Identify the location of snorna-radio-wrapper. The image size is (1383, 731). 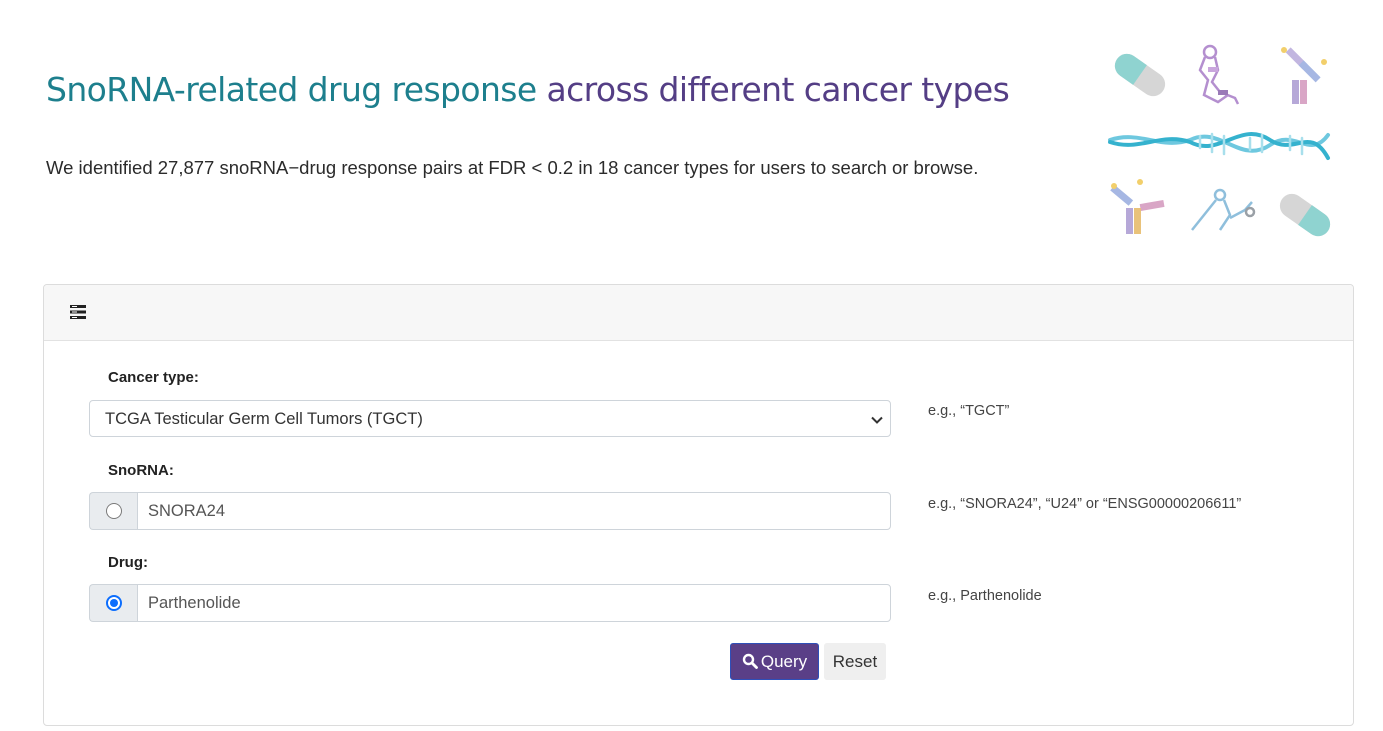
(113, 511).